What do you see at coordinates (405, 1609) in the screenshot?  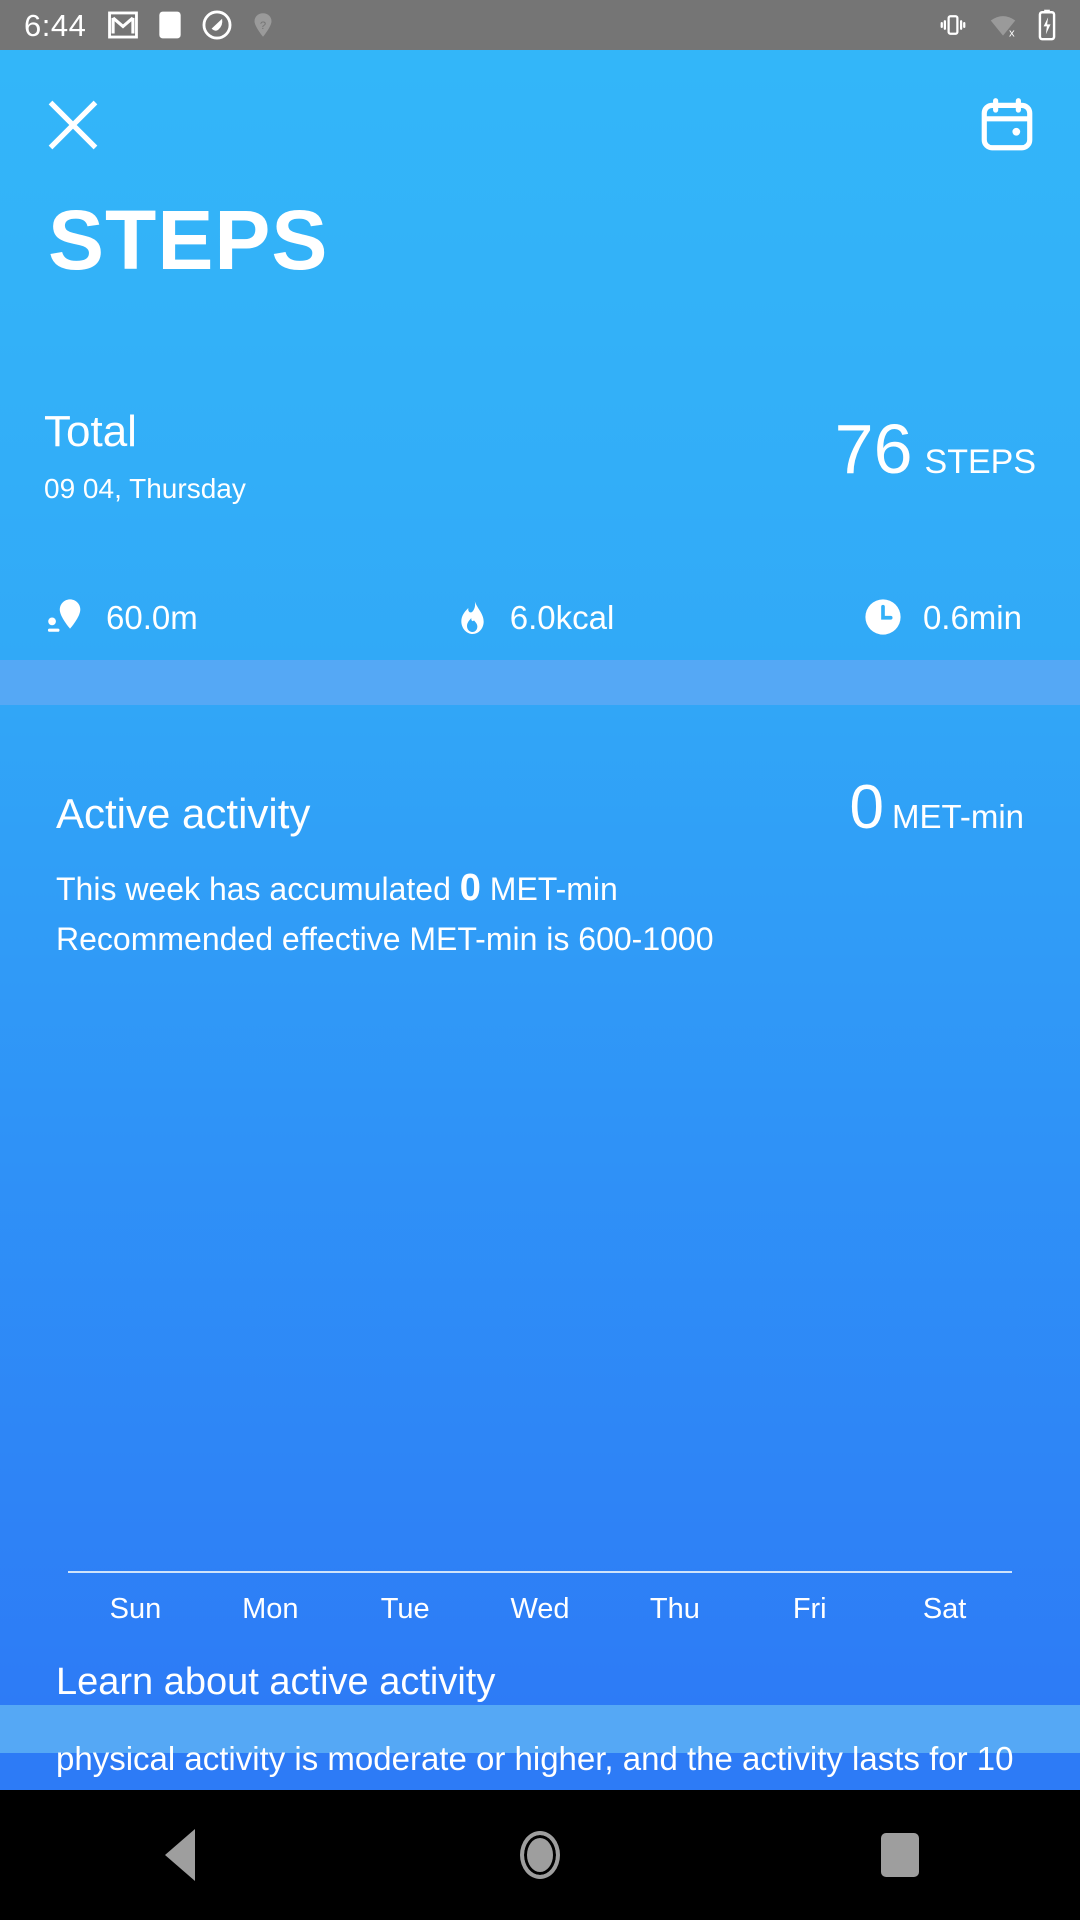 I see `chart-x-label: Tue` at bounding box center [405, 1609].